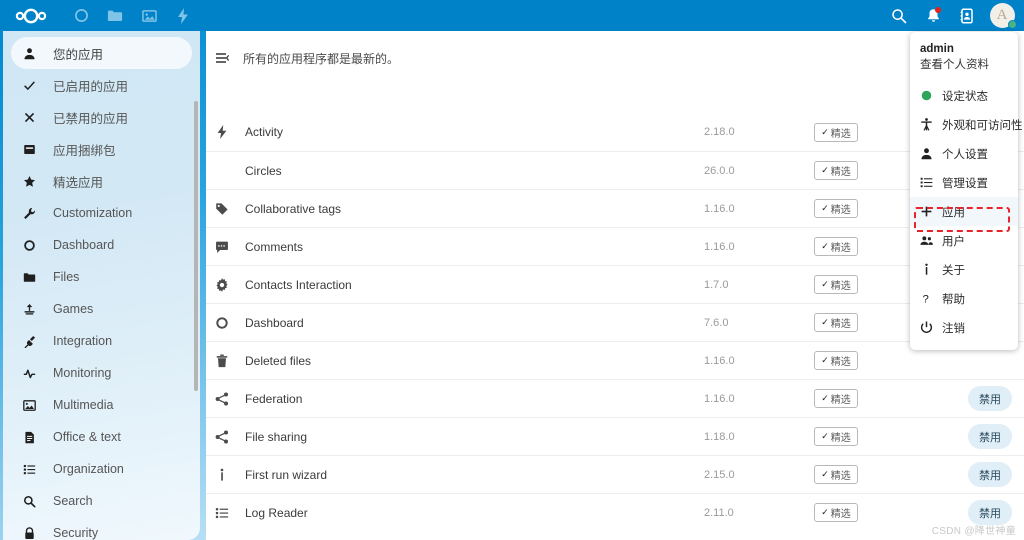  I want to click on user-menu-item-6: 关于, so click(964, 269).